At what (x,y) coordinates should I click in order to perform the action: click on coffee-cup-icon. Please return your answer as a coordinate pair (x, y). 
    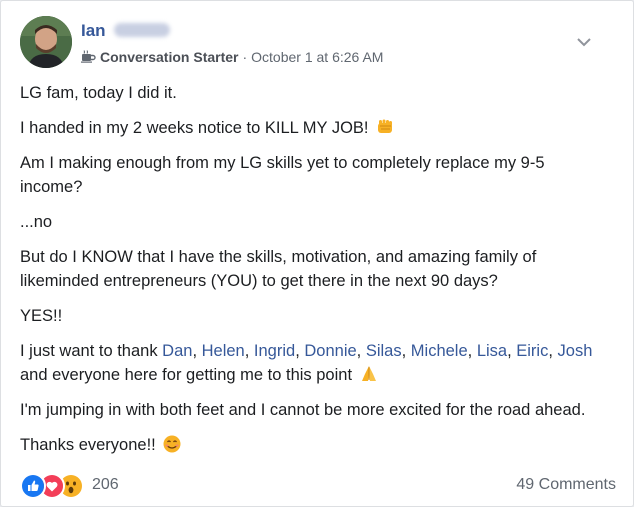
    Looking at the image, I should click on (88, 56).